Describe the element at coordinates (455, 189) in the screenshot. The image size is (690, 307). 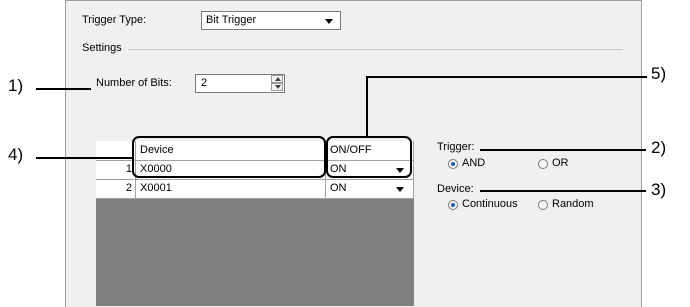
I see `device-mode-label: Device:` at that location.